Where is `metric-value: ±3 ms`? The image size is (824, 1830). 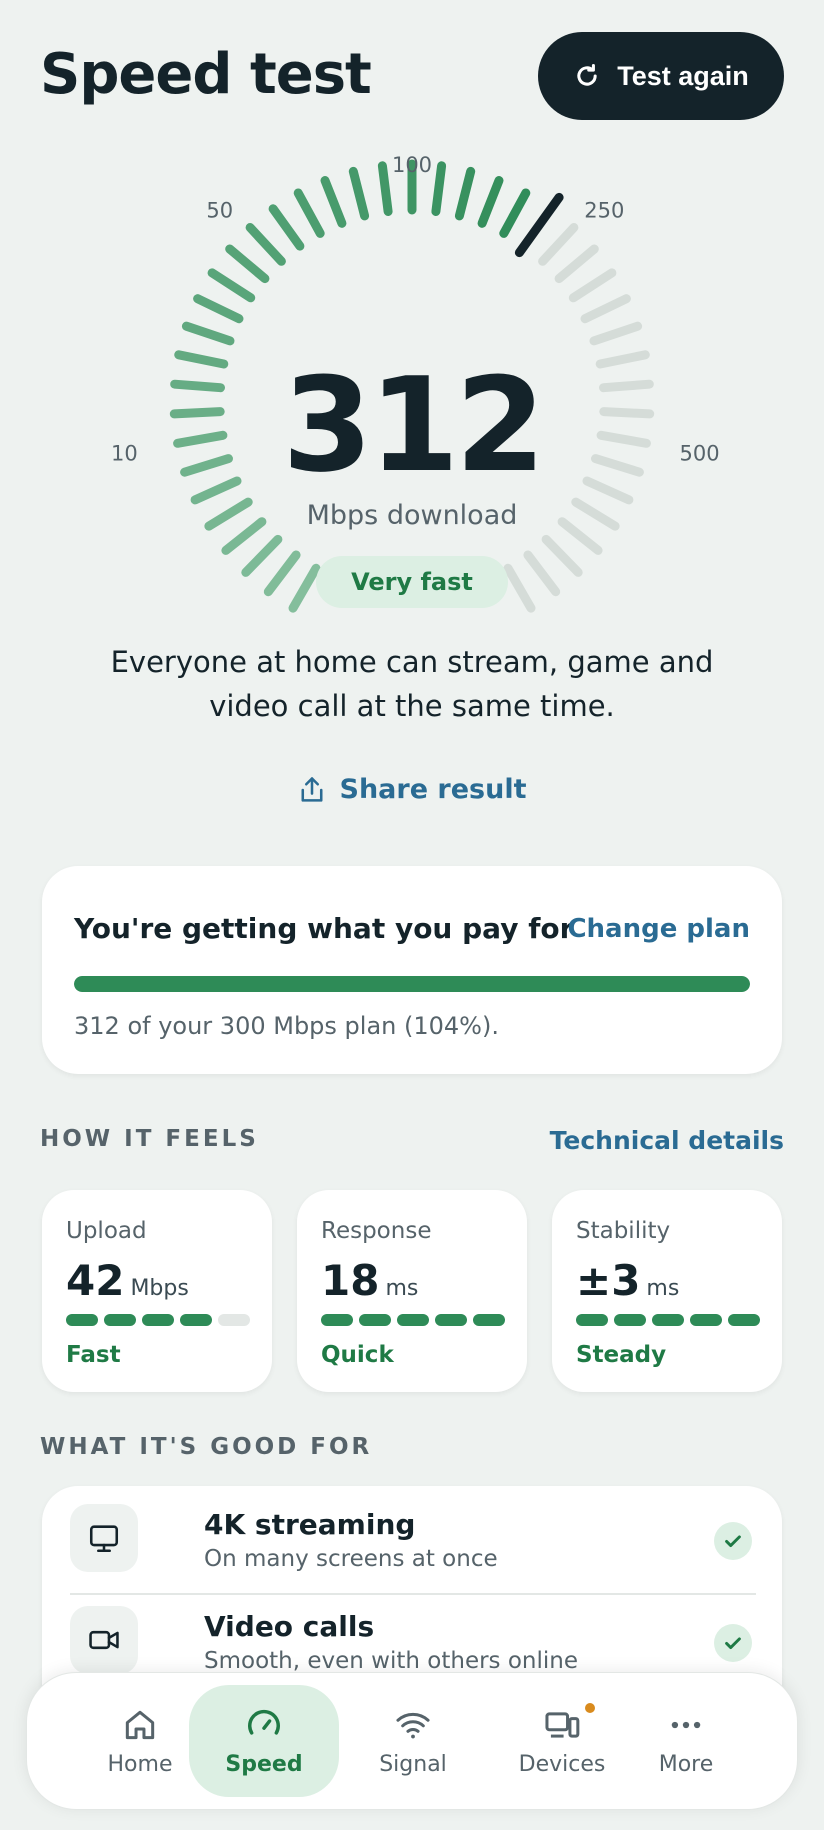
metric-value: ±3 ms is located at coordinates (627, 1280).